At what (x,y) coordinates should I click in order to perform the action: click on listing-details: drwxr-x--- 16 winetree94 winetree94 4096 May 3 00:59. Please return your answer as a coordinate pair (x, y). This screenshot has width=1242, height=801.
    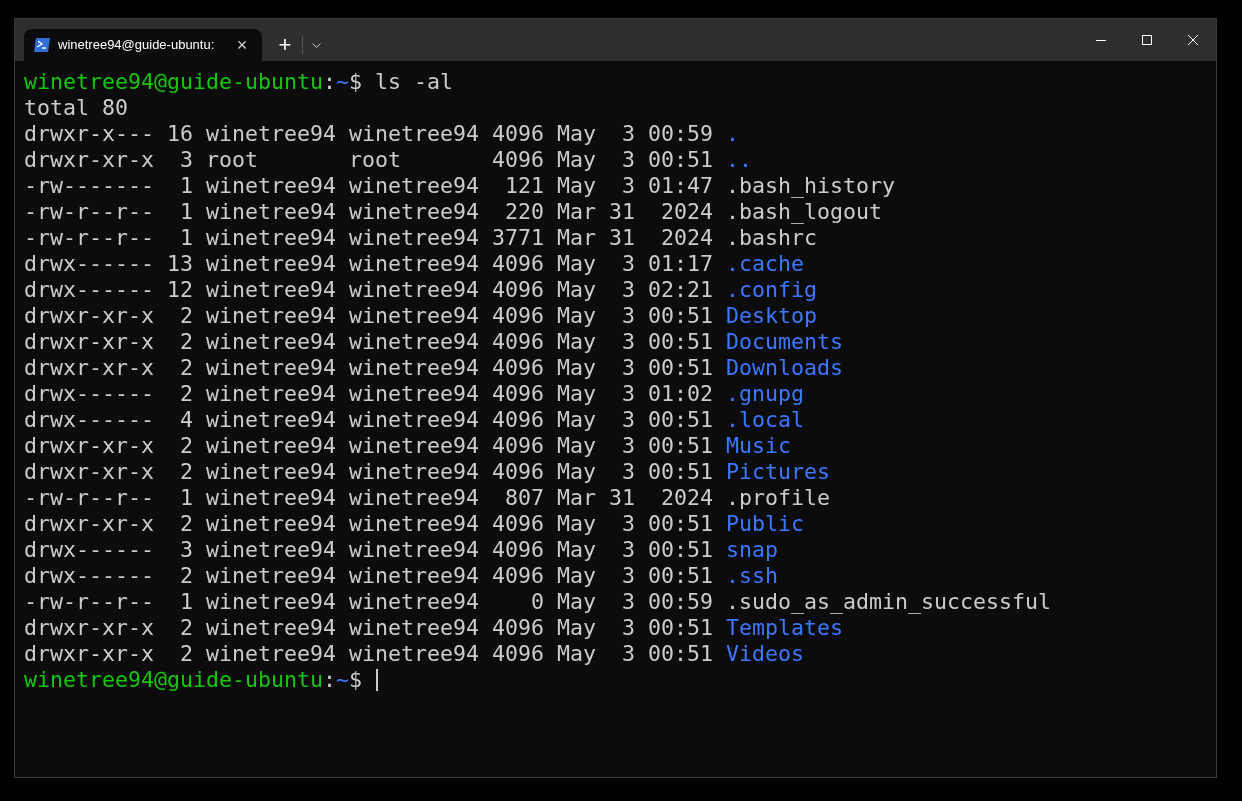
    Looking at the image, I should click on (369, 133).